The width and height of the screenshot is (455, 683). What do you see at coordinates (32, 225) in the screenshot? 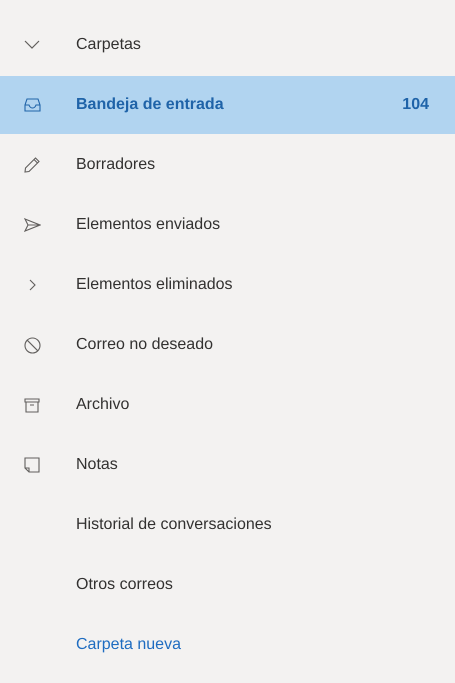
I see `send-icon` at bounding box center [32, 225].